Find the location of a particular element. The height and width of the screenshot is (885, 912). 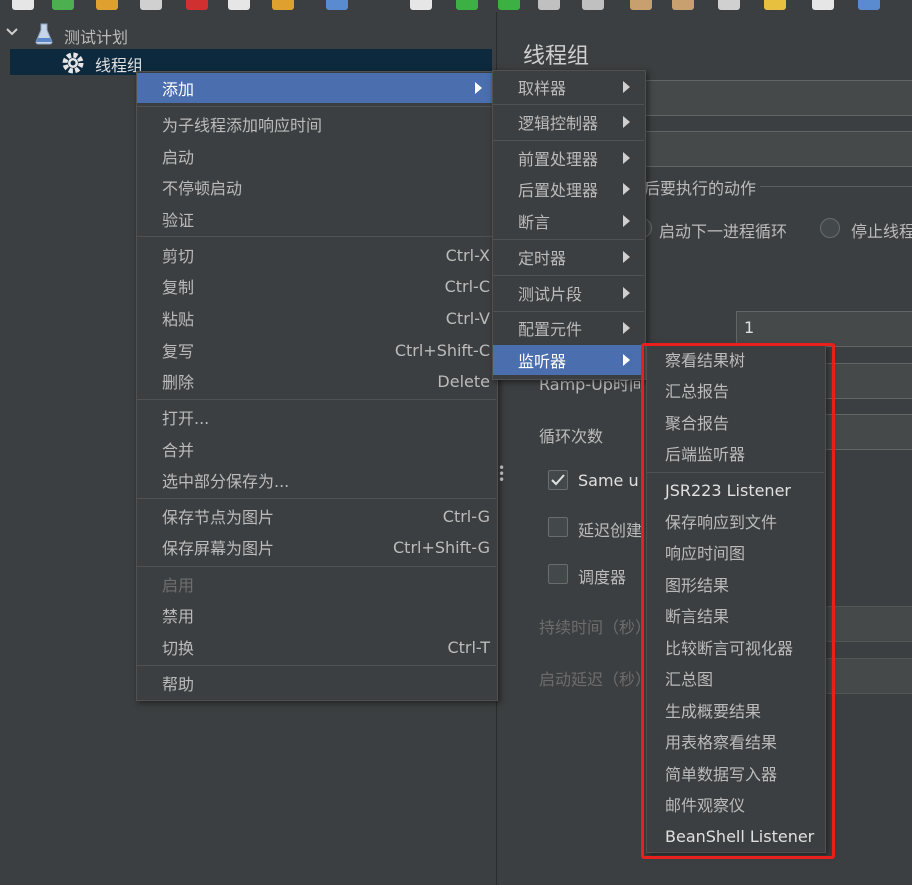

menu-item-label: 复写 is located at coordinates (178, 351).